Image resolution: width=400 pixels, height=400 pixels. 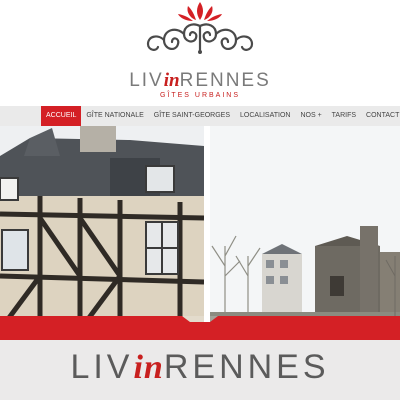 I want to click on brand-title: LIVinRENNES, so click(x=200, y=80).